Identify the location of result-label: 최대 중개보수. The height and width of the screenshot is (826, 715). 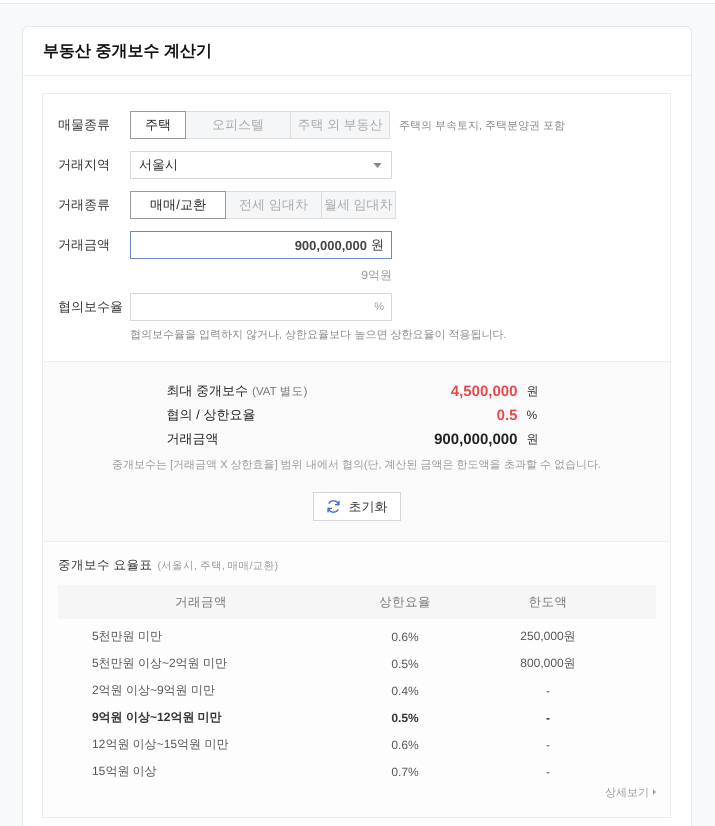
(207, 391).